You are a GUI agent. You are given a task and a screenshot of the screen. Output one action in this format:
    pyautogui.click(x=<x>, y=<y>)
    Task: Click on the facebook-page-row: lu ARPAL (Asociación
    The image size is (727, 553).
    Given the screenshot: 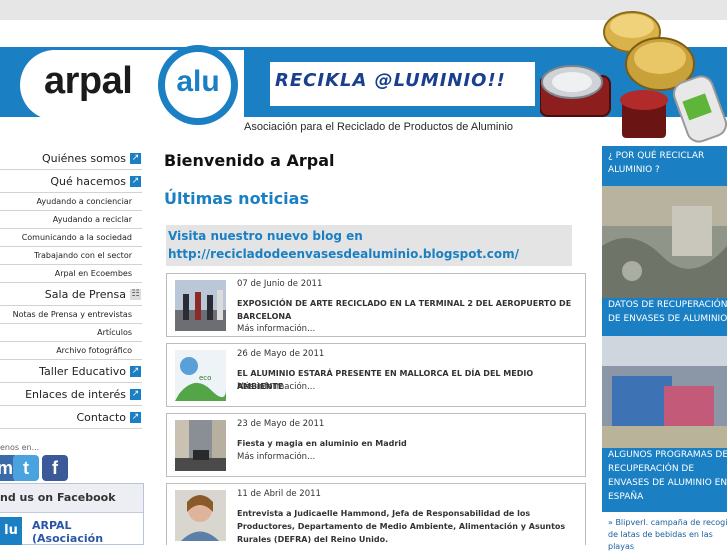 What is the action you would take?
    pyautogui.click(x=71, y=529)
    